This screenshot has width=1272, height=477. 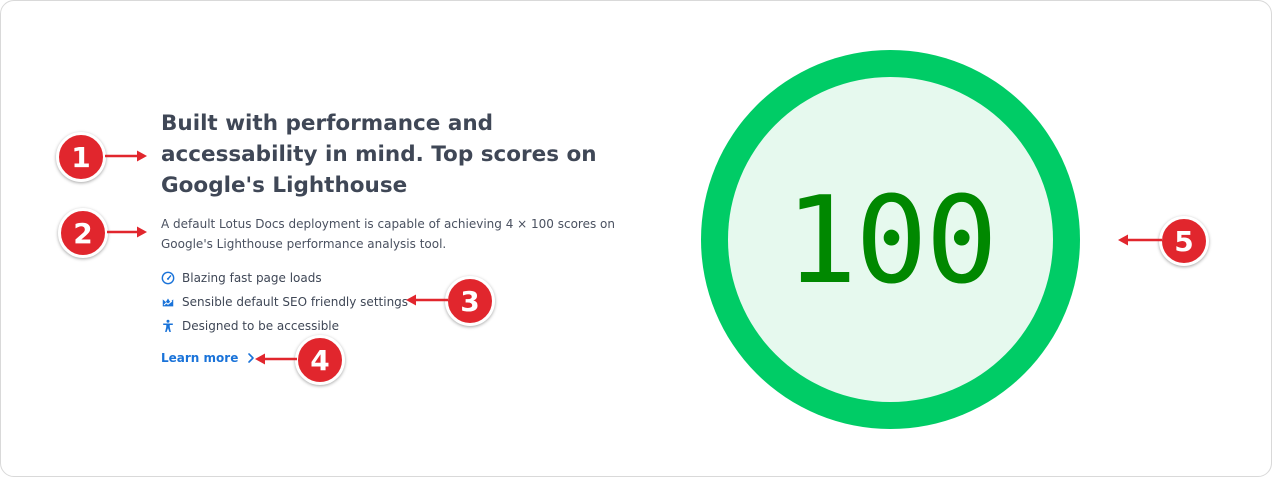 I want to click on feature-label: Sensible default SEO friendly settings, so click(x=295, y=302).